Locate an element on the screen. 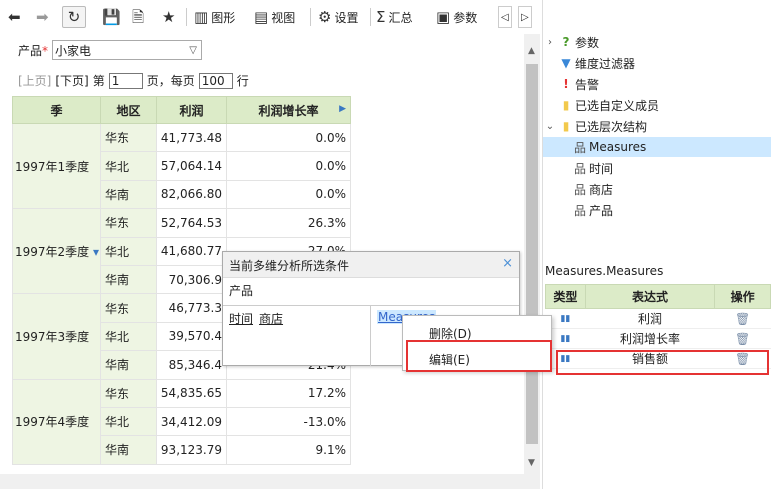 This screenshot has height=489, width=777. profit-cell: 46,773.3 is located at coordinates (191, 308).